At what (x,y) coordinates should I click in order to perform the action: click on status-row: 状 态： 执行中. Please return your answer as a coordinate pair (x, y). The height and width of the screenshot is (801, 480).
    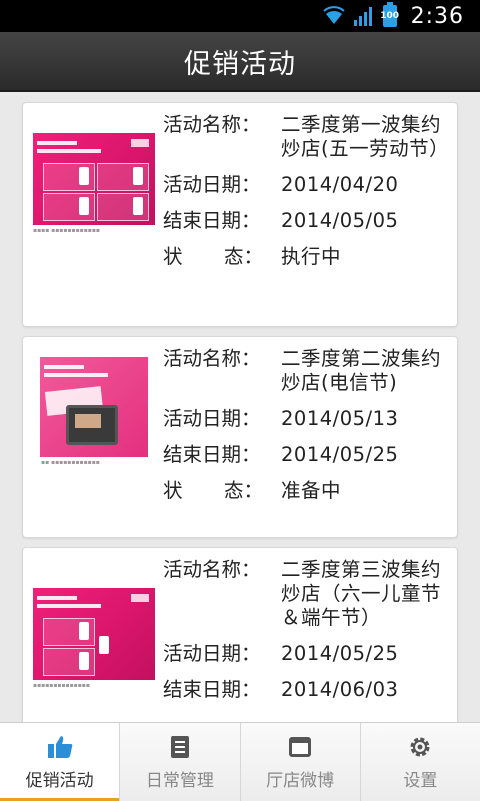
    Looking at the image, I should click on (308, 257).